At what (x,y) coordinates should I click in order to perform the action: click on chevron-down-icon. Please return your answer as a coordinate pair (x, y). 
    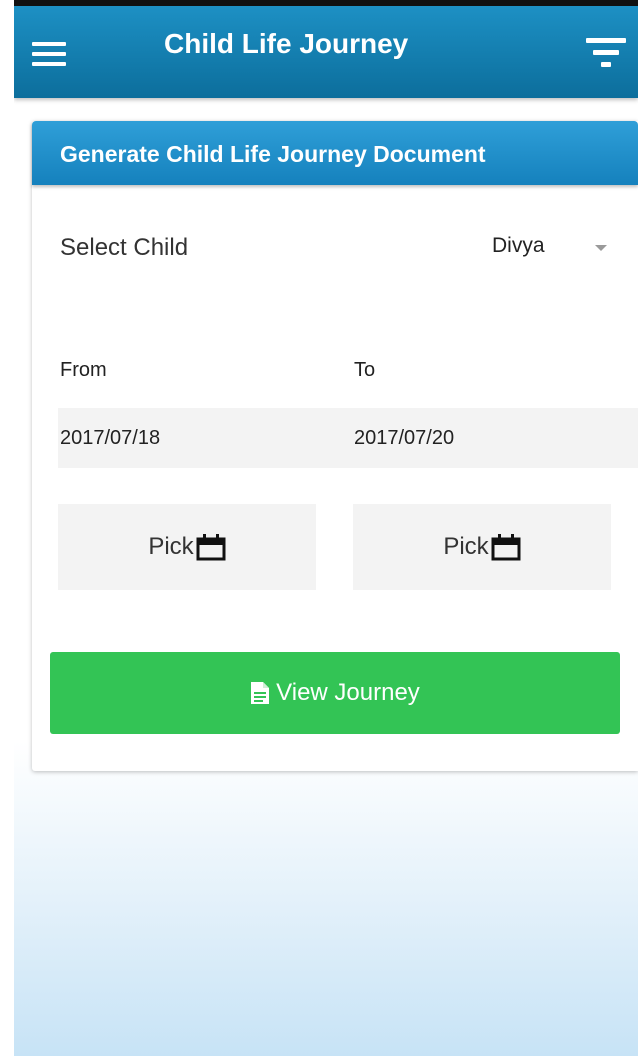
    Looking at the image, I should click on (601, 248).